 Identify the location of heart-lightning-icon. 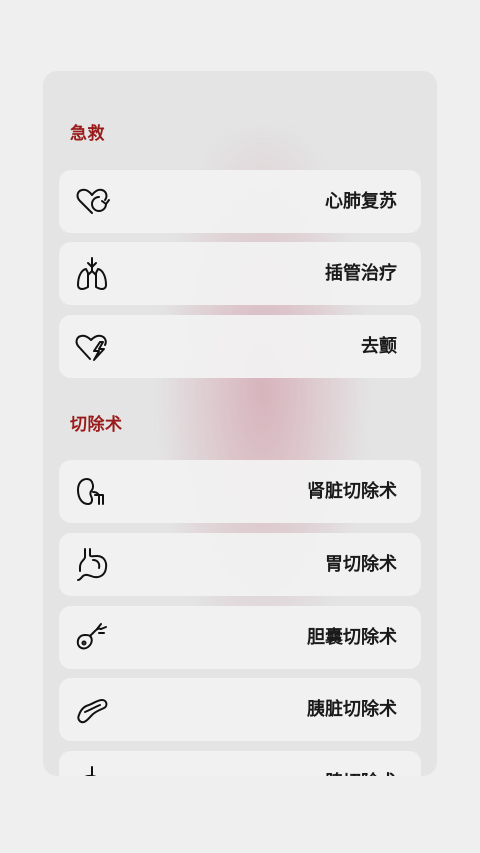
(92, 347).